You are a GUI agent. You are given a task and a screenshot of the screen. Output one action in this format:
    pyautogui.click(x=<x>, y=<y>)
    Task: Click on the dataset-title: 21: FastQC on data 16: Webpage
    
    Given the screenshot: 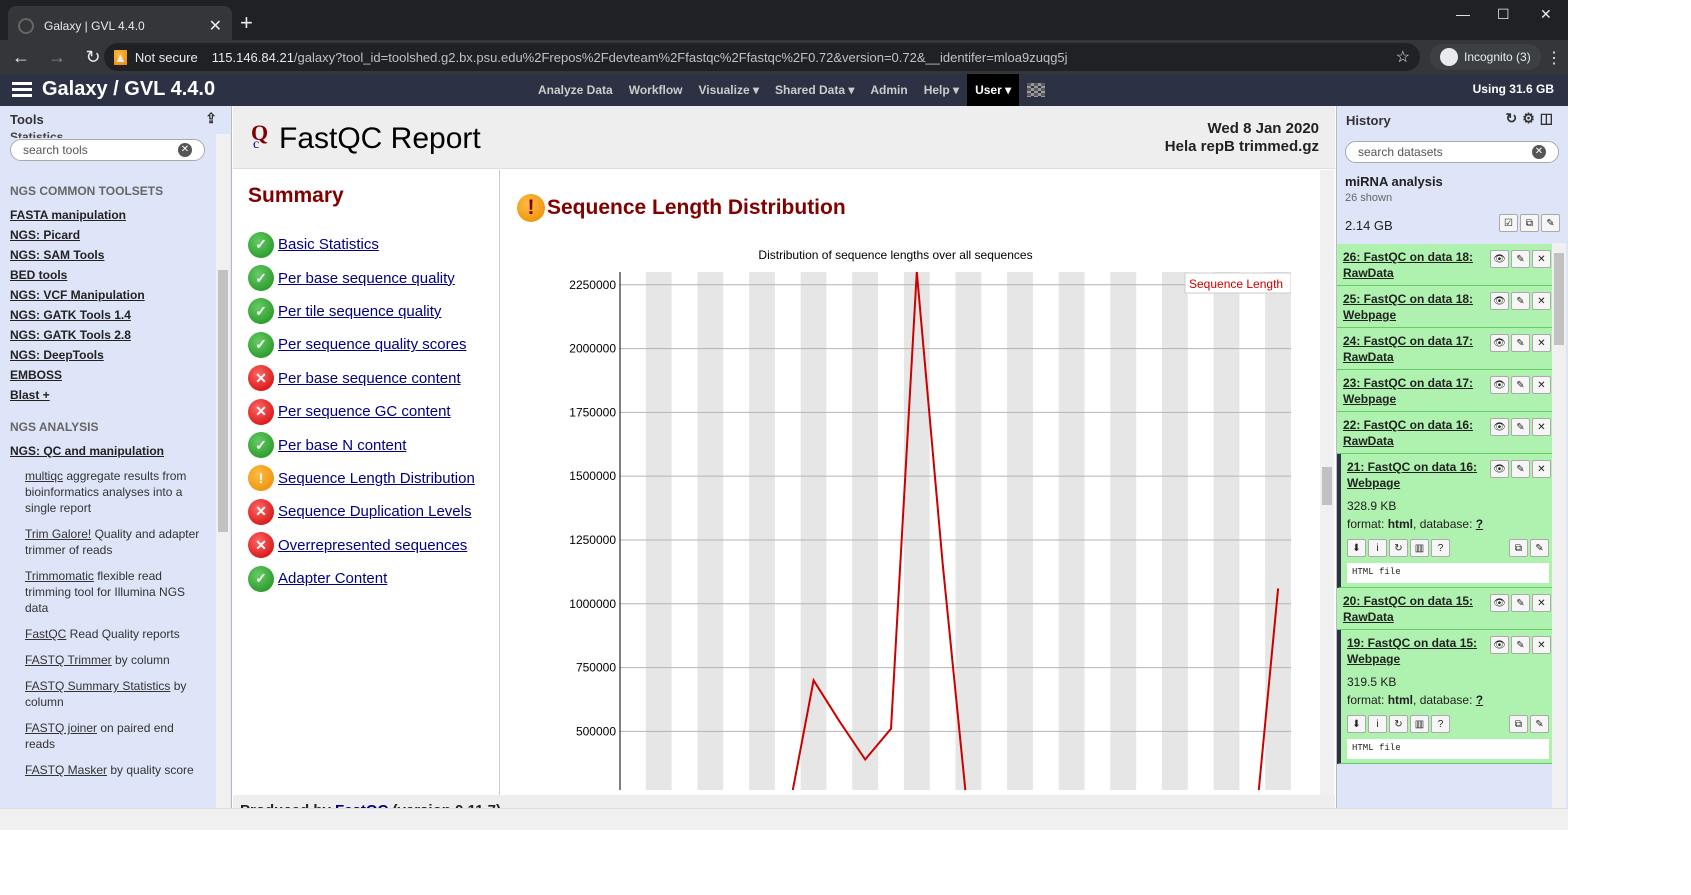 What is the action you would take?
    pyautogui.click(x=1417, y=475)
    